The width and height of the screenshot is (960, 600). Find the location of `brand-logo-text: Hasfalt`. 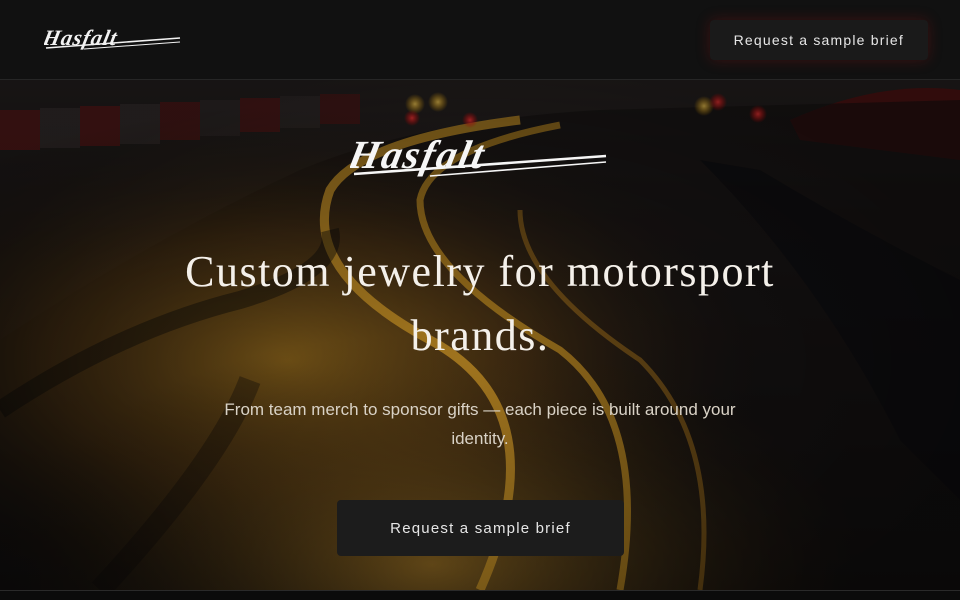

brand-logo-text: Hasfalt is located at coordinates (82, 37).